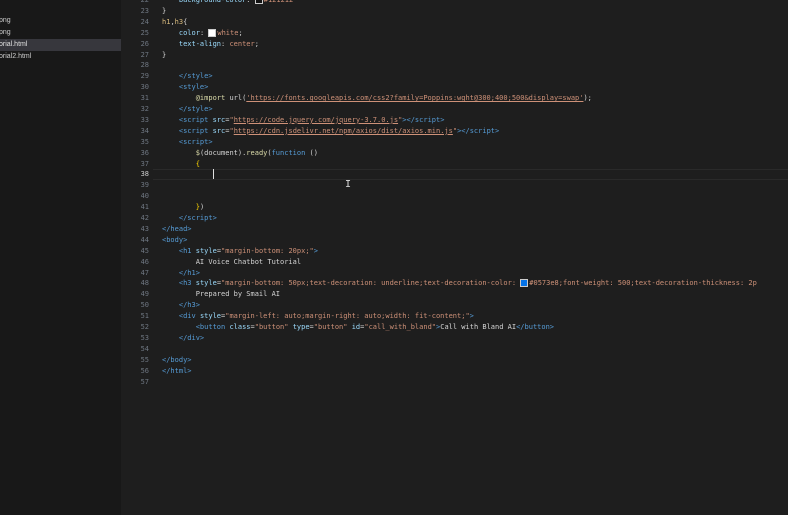 This screenshot has height=515, width=788. What do you see at coordinates (144, 65) in the screenshot?
I see `line-number: 28` at bounding box center [144, 65].